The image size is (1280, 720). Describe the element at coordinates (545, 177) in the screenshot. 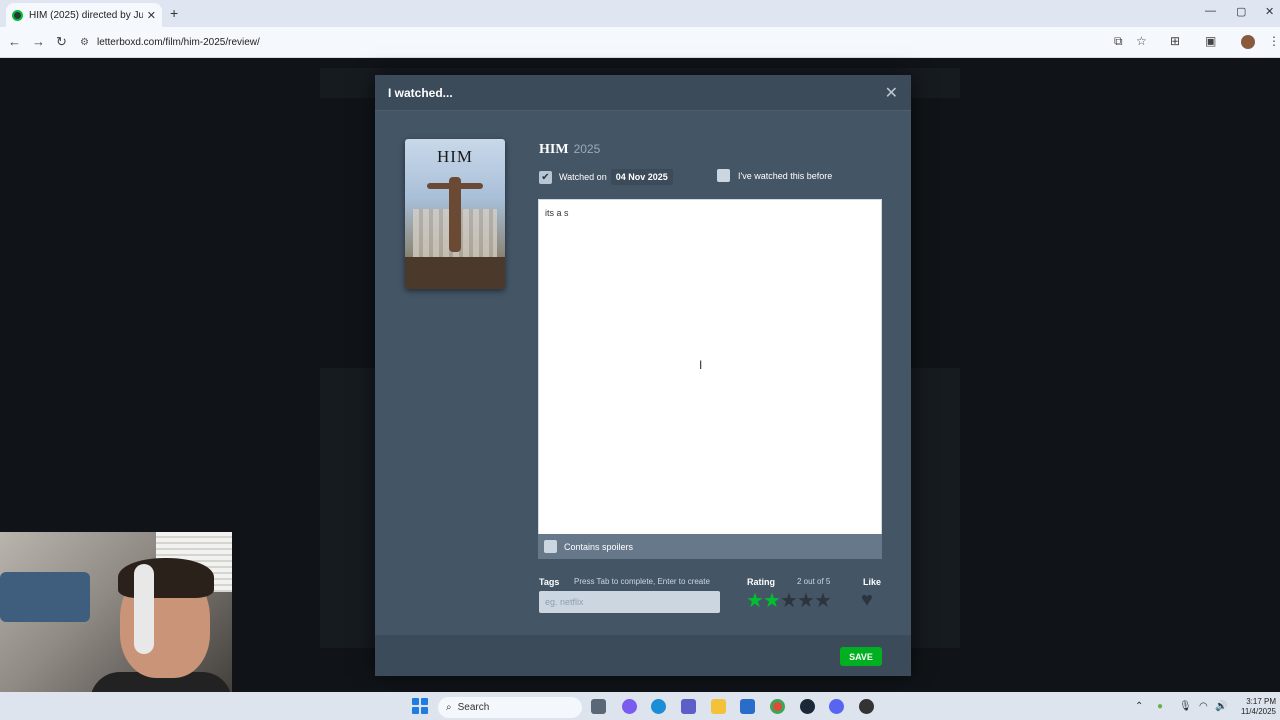

I see `watched-on-checkbox: ✔` at that location.